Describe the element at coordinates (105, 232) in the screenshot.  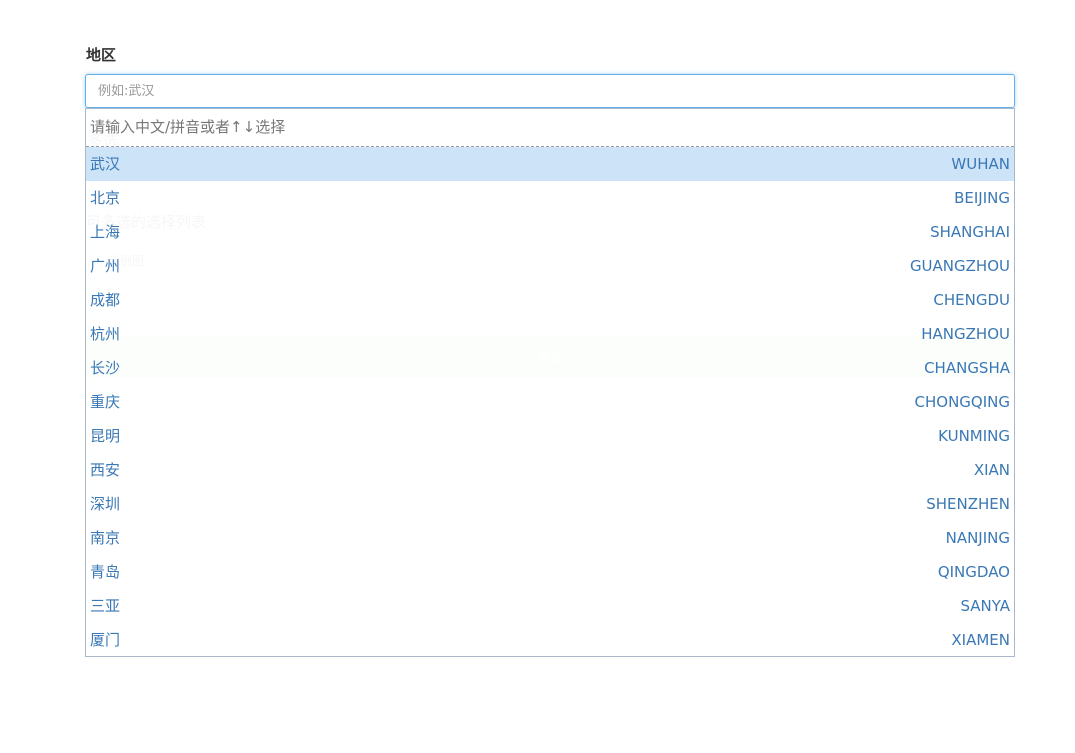
I see `option-chinese-name: 上海` at that location.